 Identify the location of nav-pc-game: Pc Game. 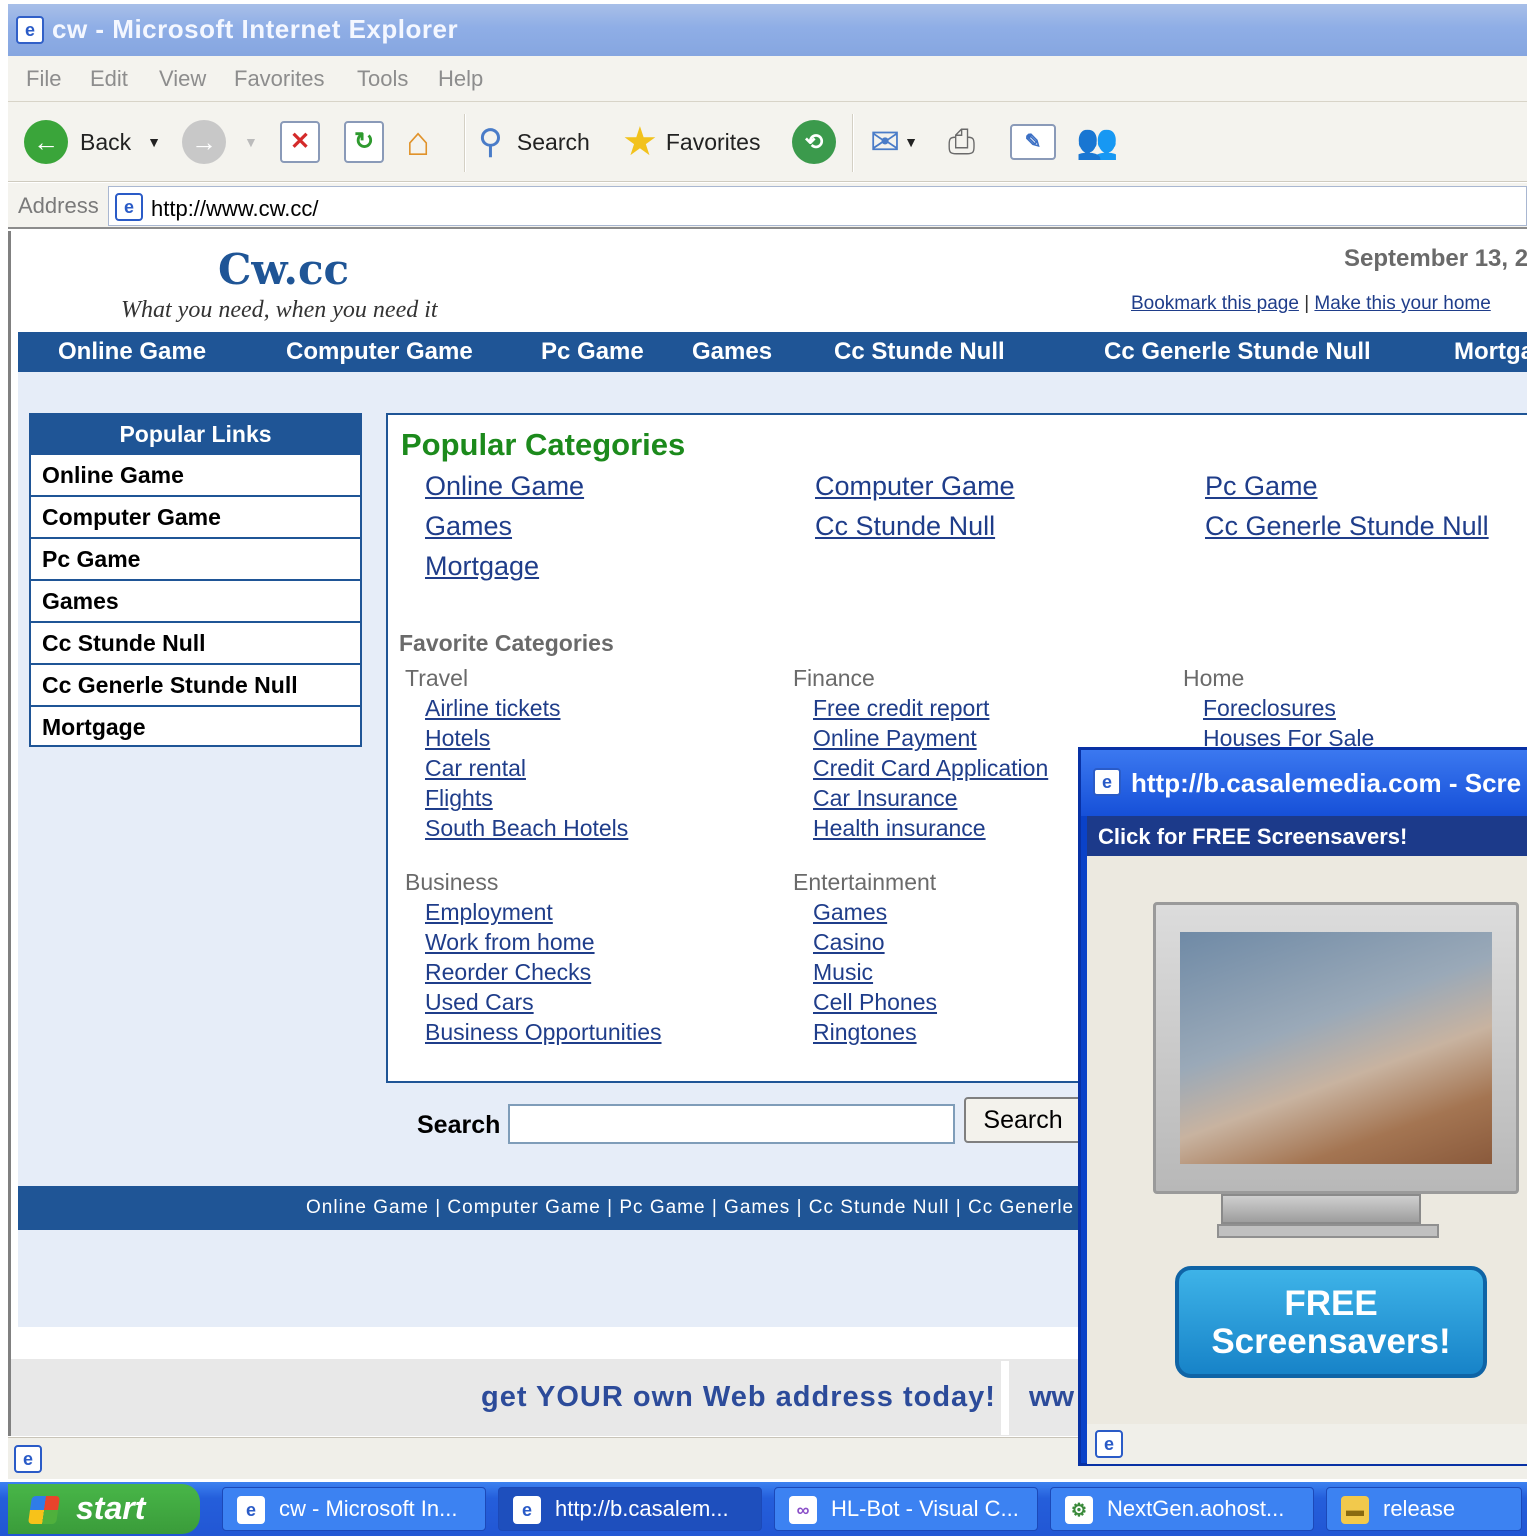
(592, 352).